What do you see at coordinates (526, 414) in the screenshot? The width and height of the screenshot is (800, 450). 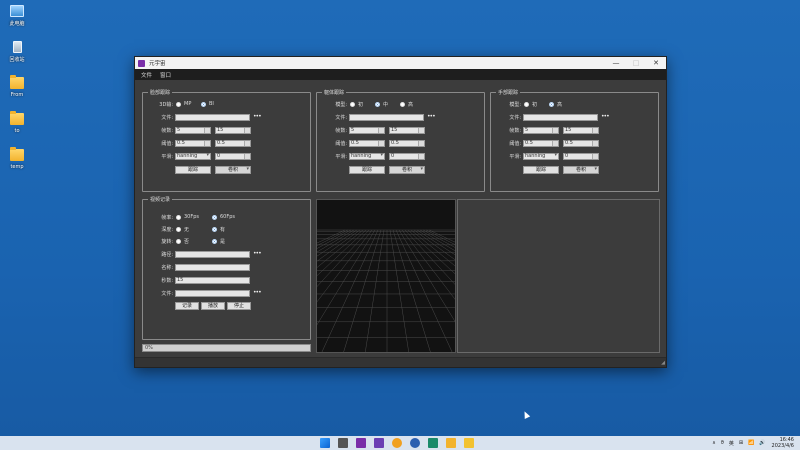 I see `mouse-cursor-icon` at bounding box center [526, 414].